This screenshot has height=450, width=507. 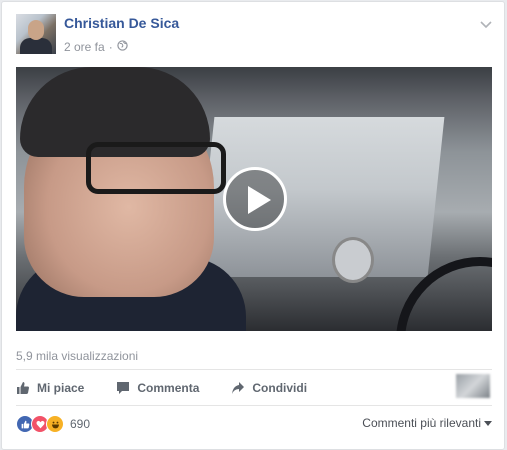 What do you see at coordinates (36, 34) in the screenshot?
I see `profile-avatar` at bounding box center [36, 34].